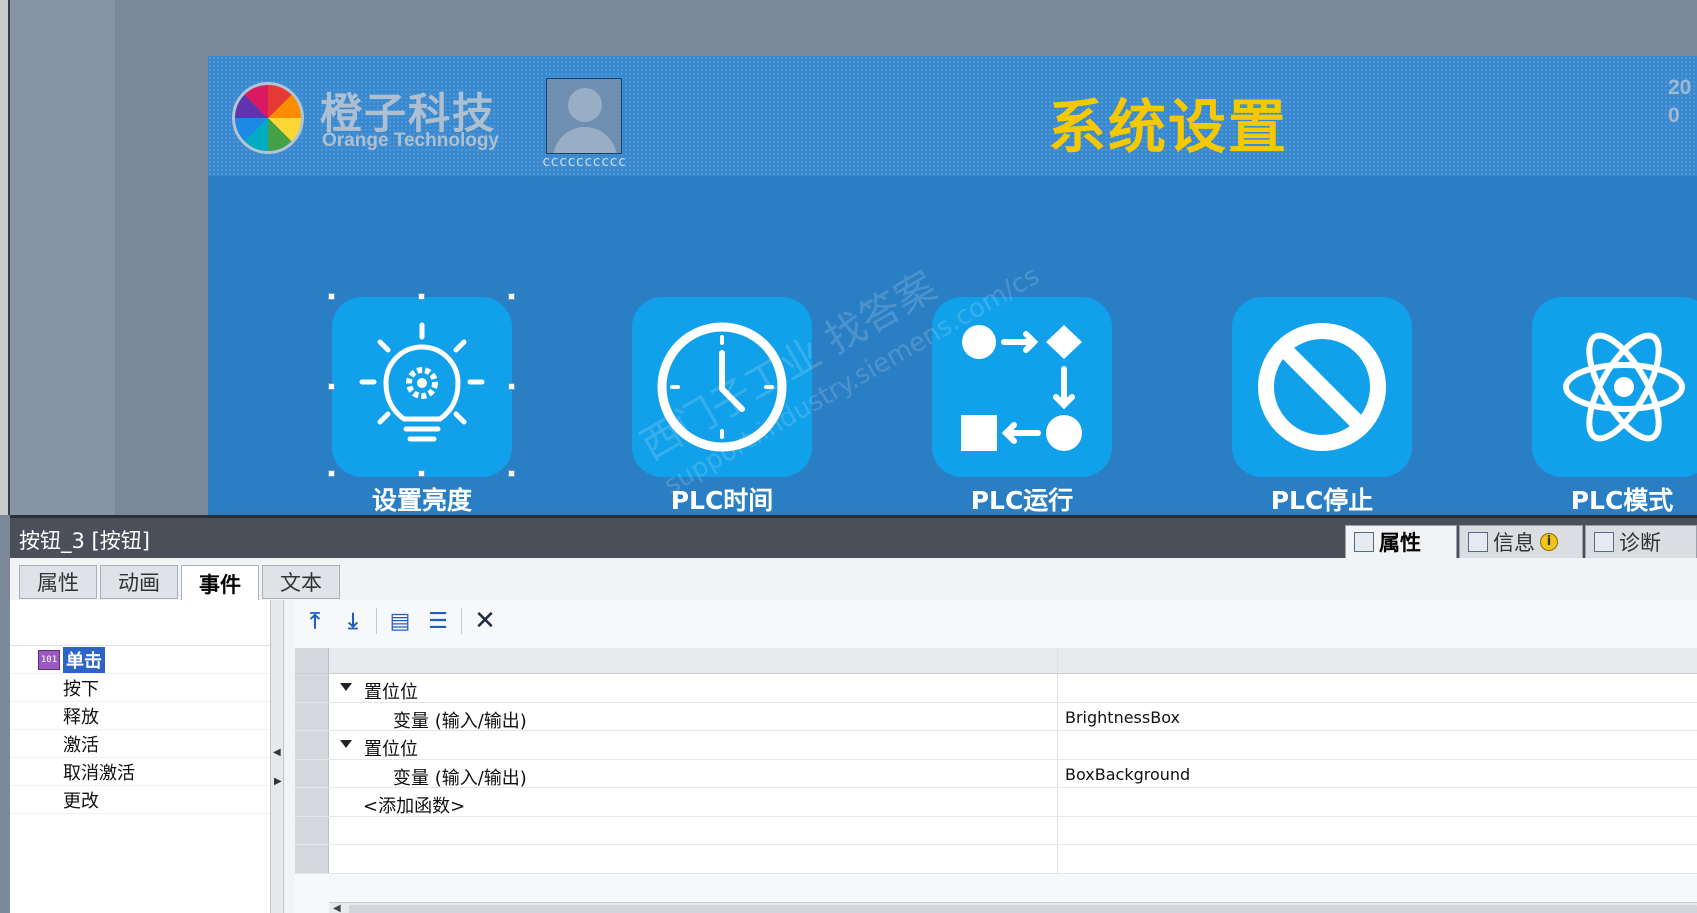  I want to click on date-time-line-2: 0, so click(1674, 115).